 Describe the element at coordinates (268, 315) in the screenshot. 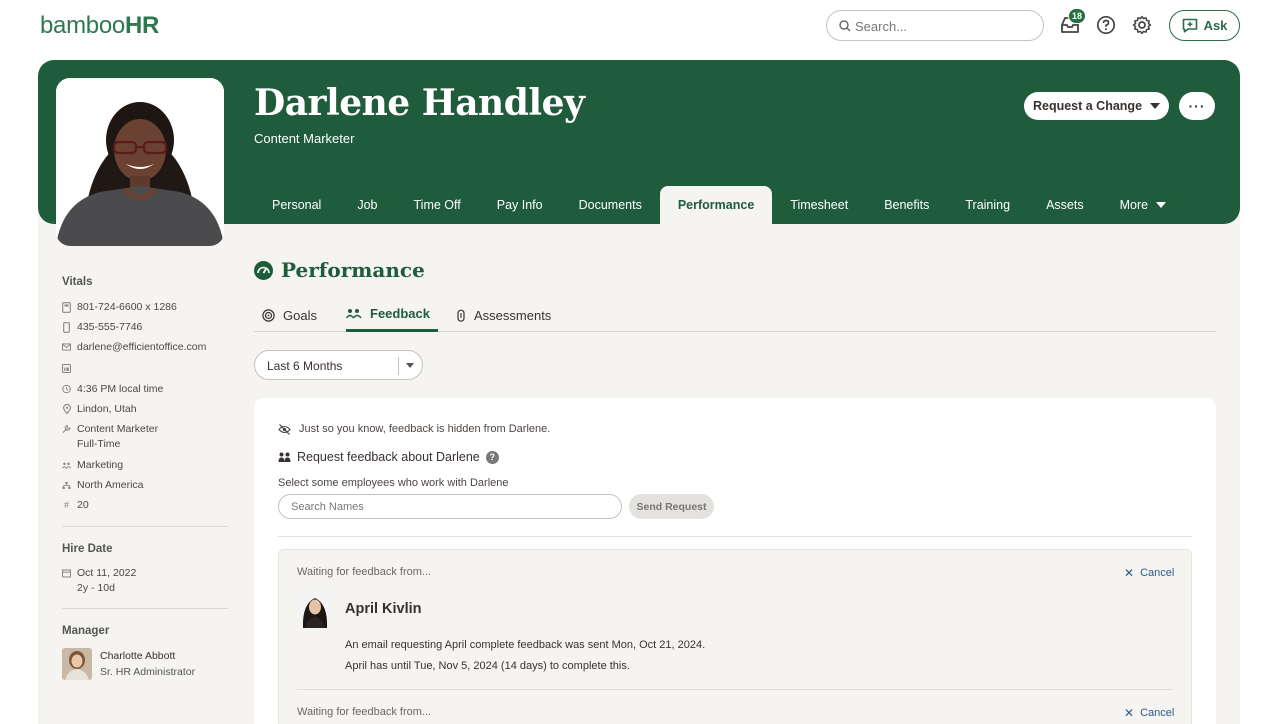

I see `target-icon` at that location.